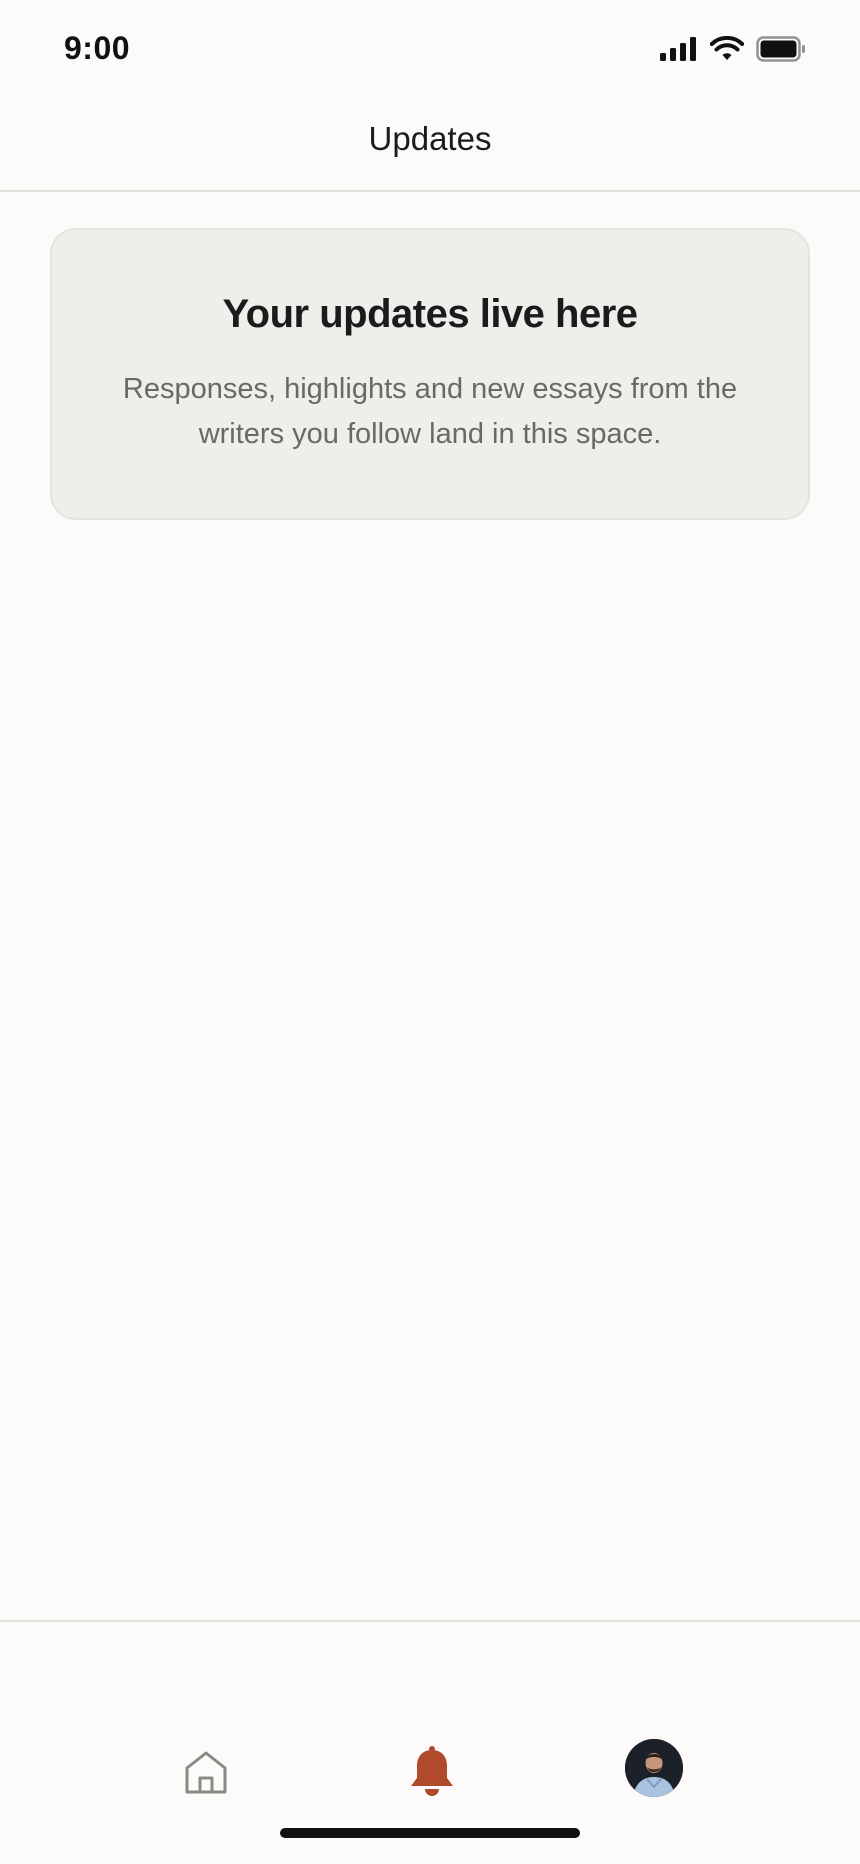 The height and width of the screenshot is (1864, 860). What do you see at coordinates (430, 138) in the screenshot?
I see `page-title: Updates` at bounding box center [430, 138].